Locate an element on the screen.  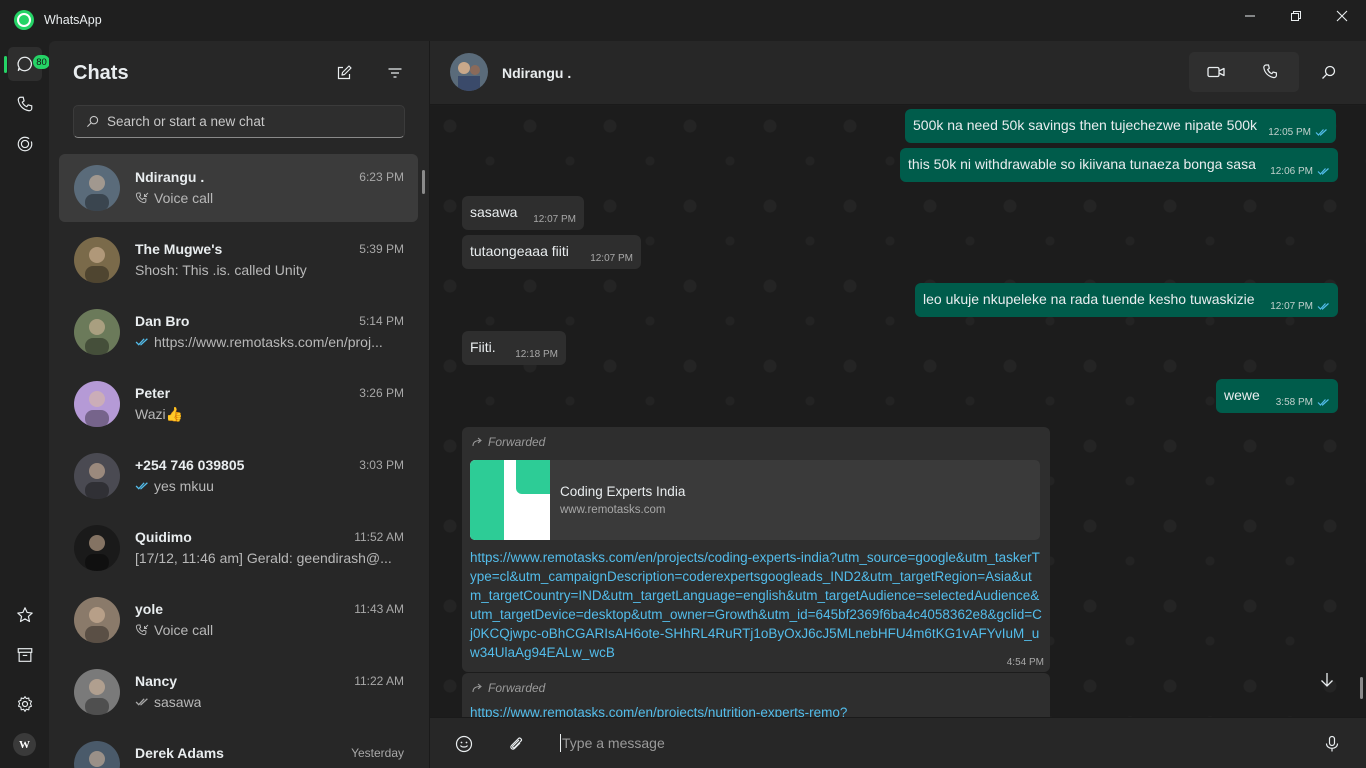
filter-button is located at coordinates (395, 73).